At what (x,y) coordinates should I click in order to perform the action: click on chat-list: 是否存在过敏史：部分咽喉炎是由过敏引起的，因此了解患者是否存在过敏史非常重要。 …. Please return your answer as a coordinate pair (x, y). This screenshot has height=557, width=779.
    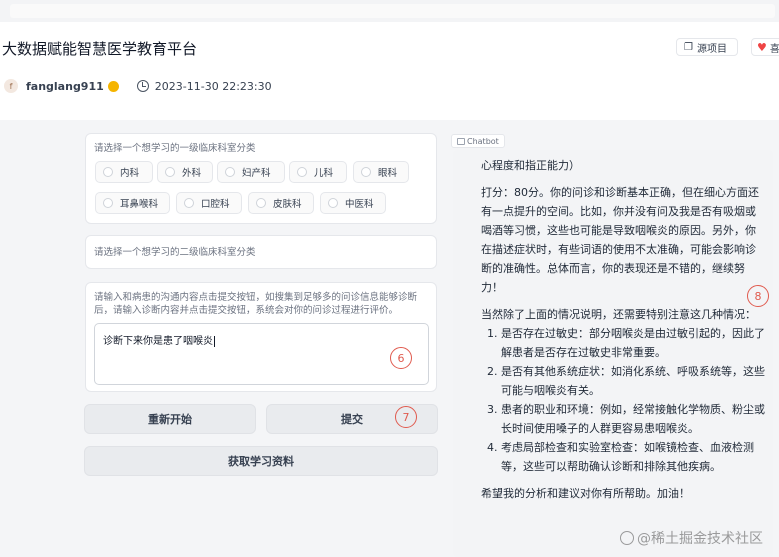
    Looking at the image, I should click on (633, 400).